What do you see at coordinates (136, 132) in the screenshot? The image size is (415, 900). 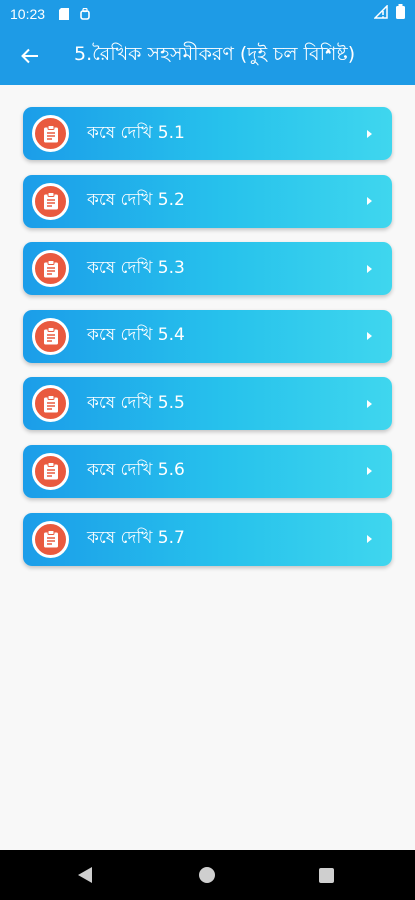 I see `list-item-label: কষে দেখি 5.1` at bounding box center [136, 132].